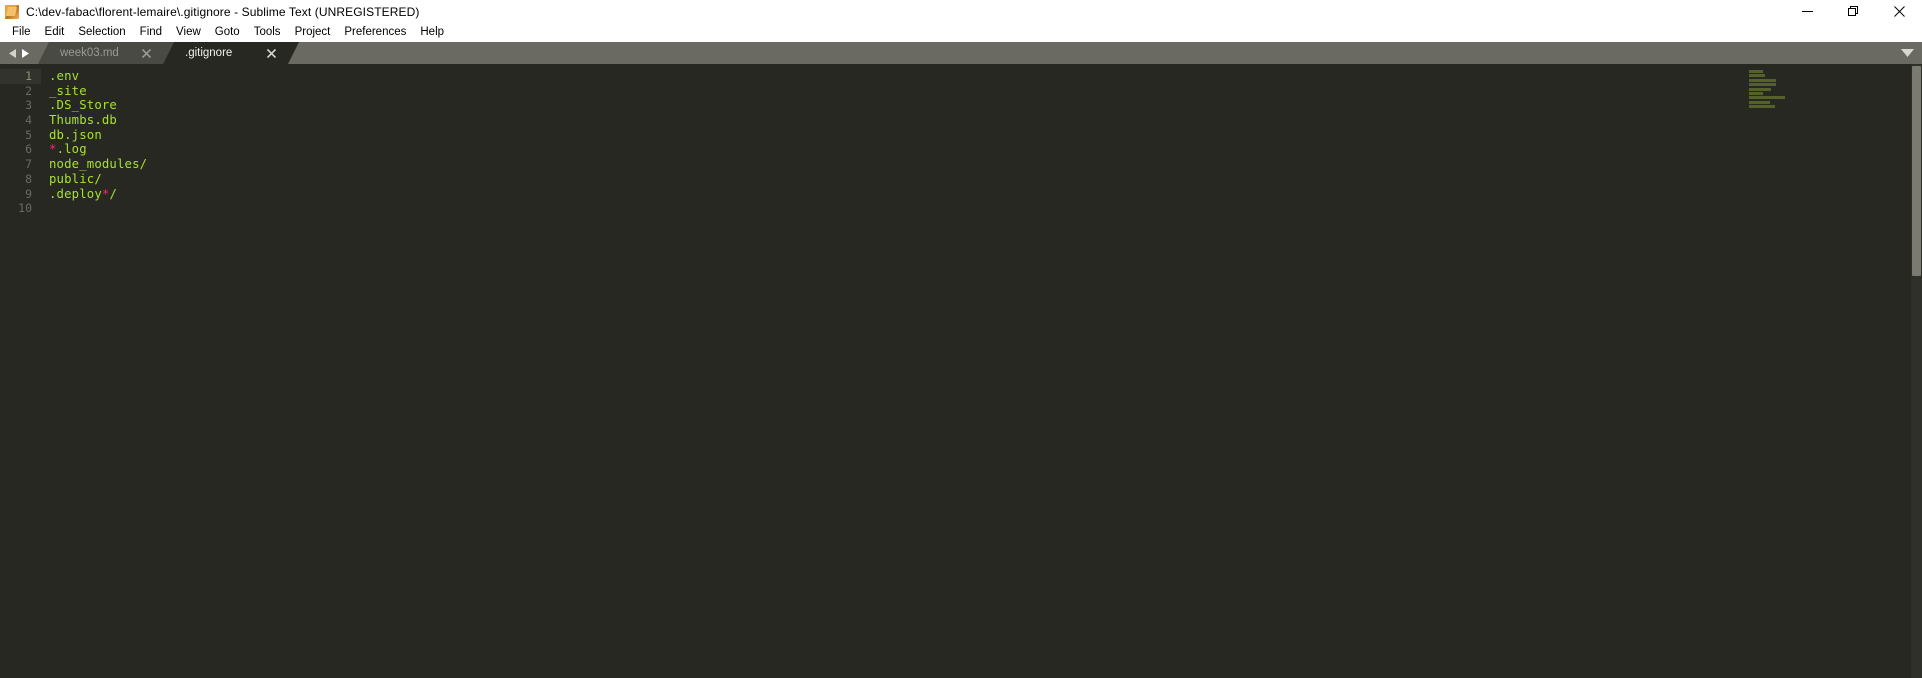 The width and height of the screenshot is (1922, 678). What do you see at coordinates (1828, 371) in the screenshot?
I see `minimap` at bounding box center [1828, 371].